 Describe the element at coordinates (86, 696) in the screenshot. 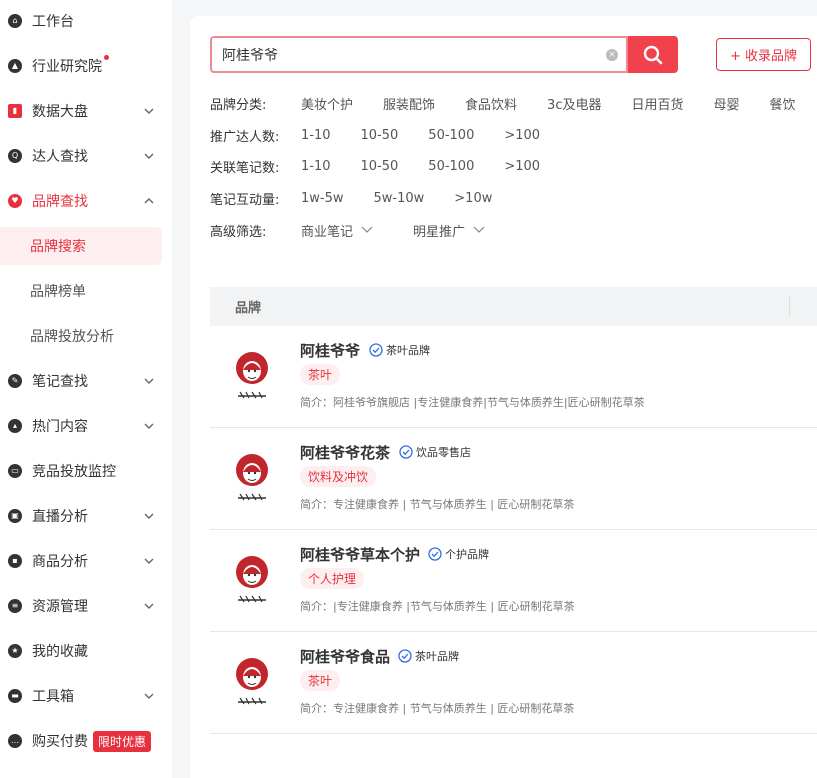

I see `sidebar-item-toolbox: ▬ 工具箱` at that location.